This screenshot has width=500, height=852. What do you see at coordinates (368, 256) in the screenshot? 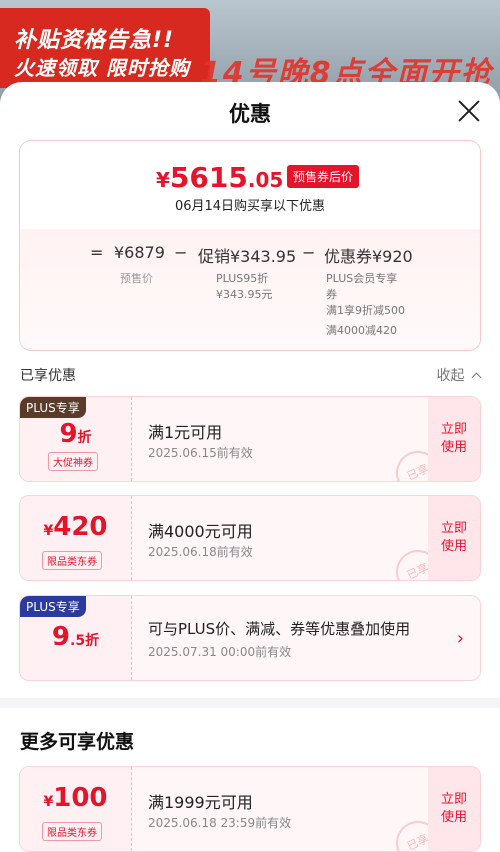
I see `coupon-value: 优惠券¥920` at bounding box center [368, 256].